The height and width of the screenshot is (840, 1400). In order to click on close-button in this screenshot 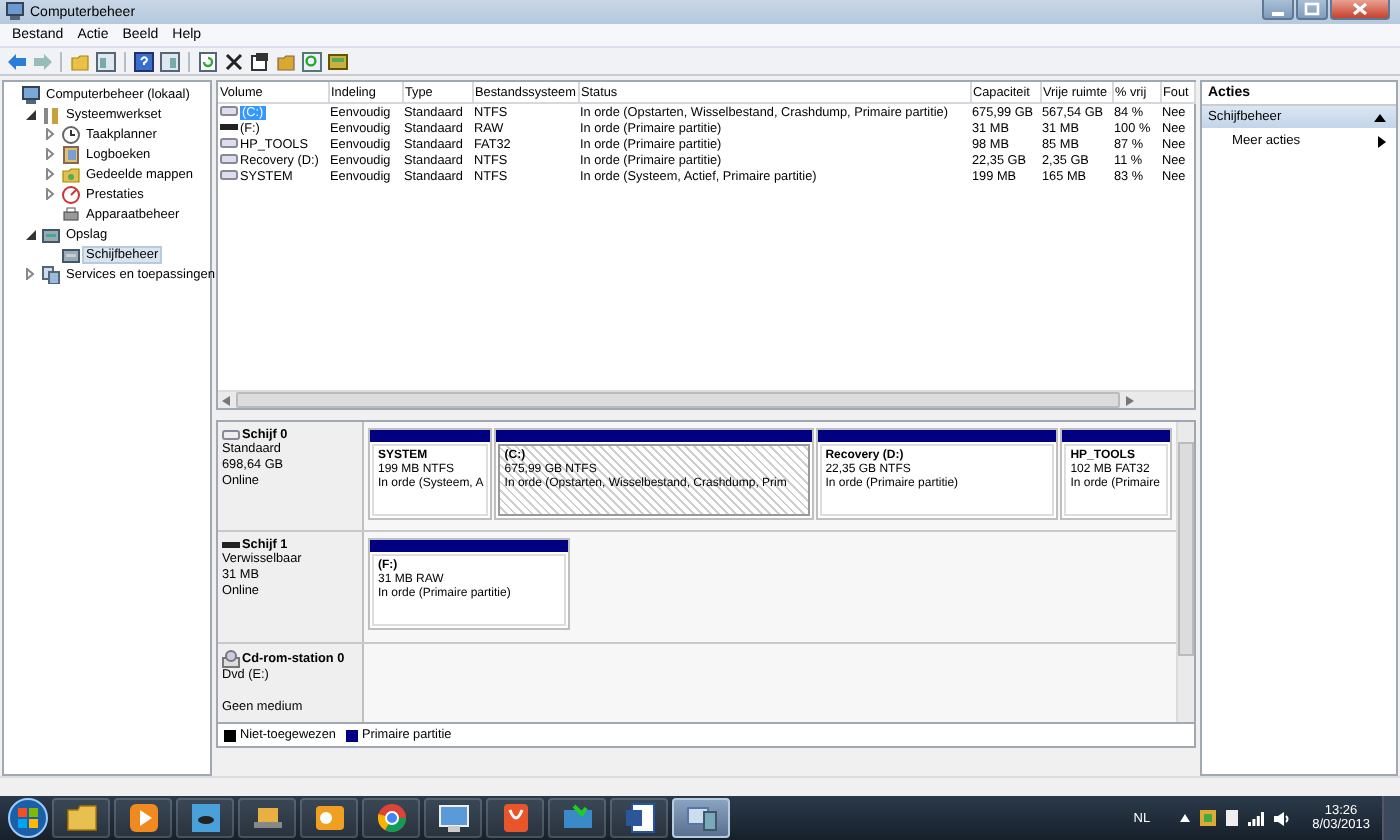, I will do `click(1360, 10)`.